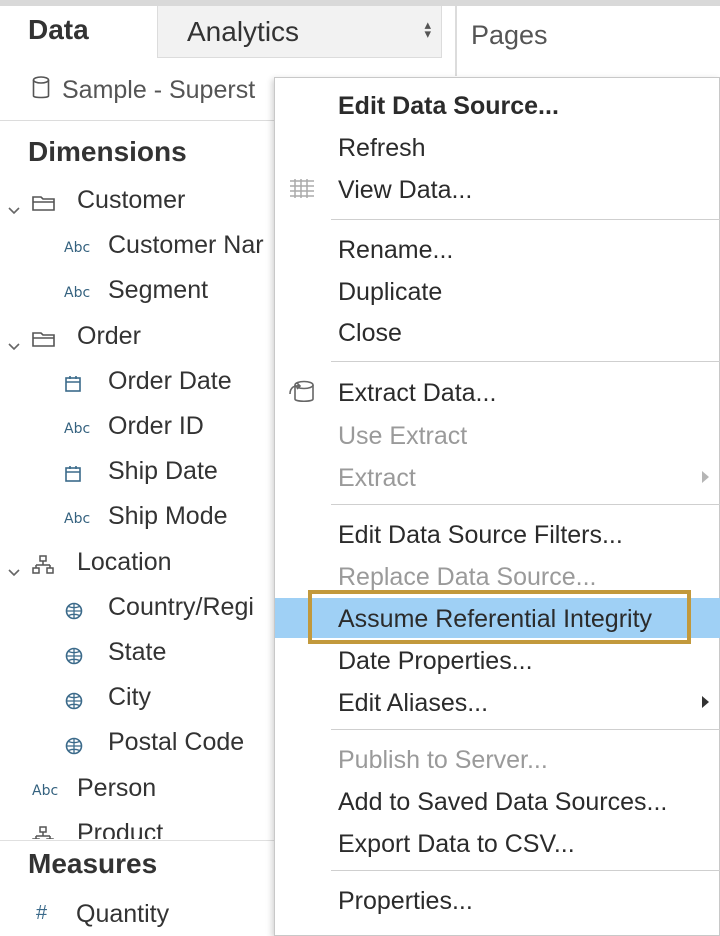 The height and width of the screenshot is (936, 720). I want to click on pages-shelf: Pages, so click(587, 41).